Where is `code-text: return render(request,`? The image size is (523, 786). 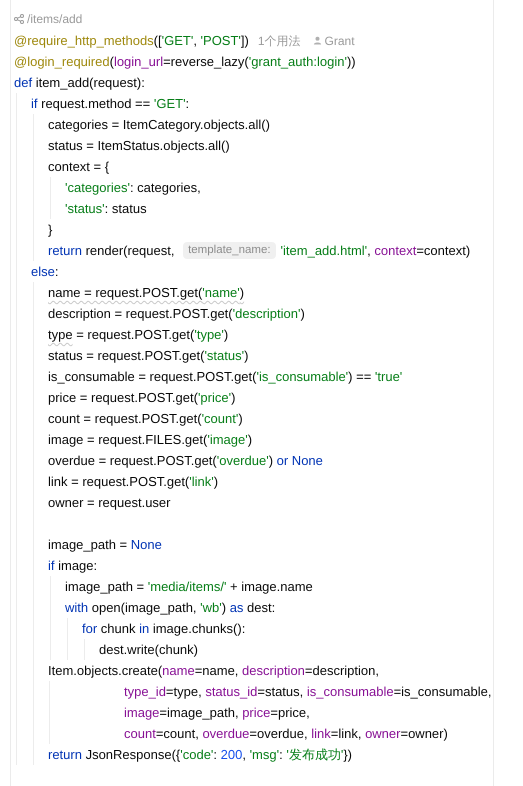 code-text: return render(request, is located at coordinates (112, 251).